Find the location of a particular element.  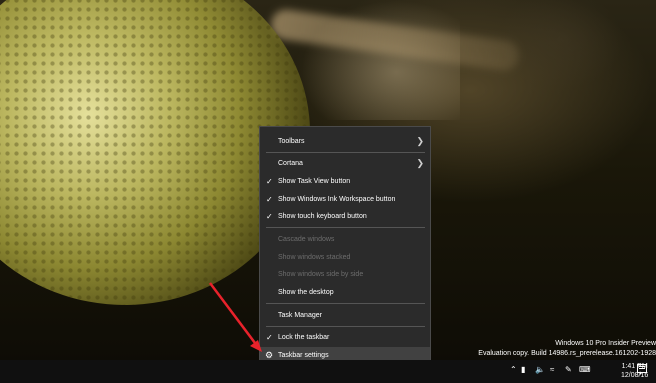

menu-item-show-windows-side-by-side: Show windows side by side is located at coordinates (345, 274).